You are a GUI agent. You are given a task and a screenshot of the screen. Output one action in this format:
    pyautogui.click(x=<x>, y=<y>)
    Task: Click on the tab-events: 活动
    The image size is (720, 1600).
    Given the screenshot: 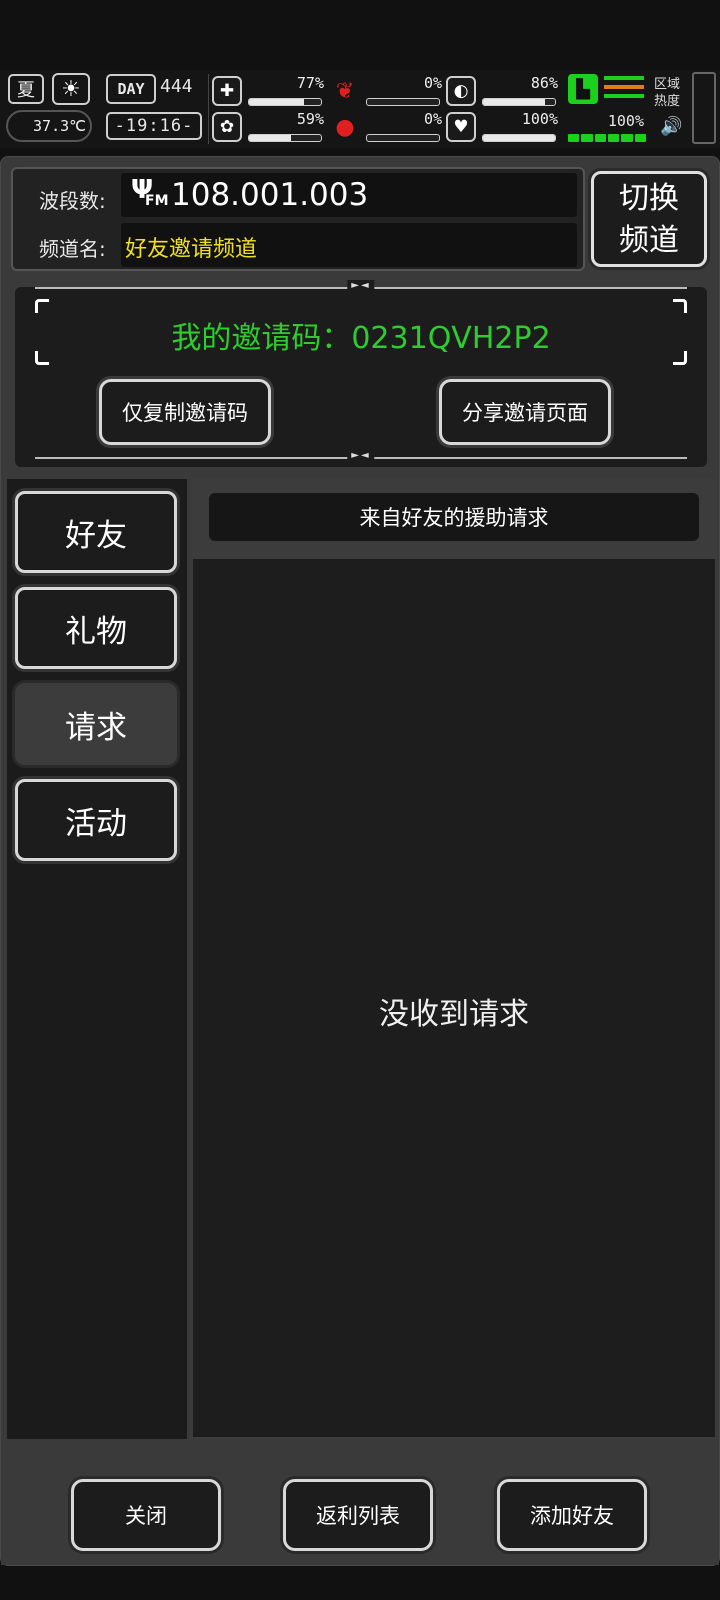 What is the action you would take?
    pyautogui.click(x=96, y=820)
    